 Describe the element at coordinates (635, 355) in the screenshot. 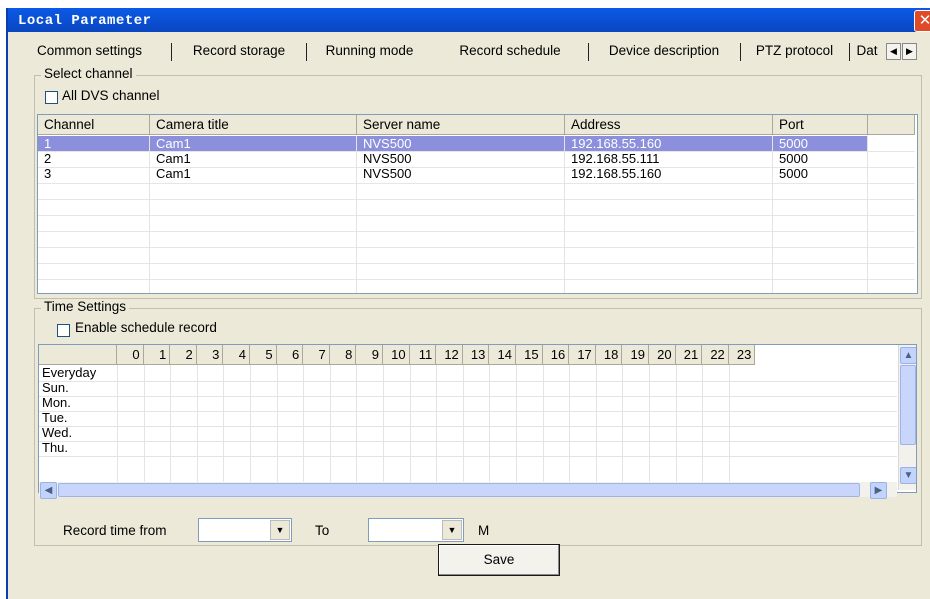

I see `hour-header: 19` at that location.